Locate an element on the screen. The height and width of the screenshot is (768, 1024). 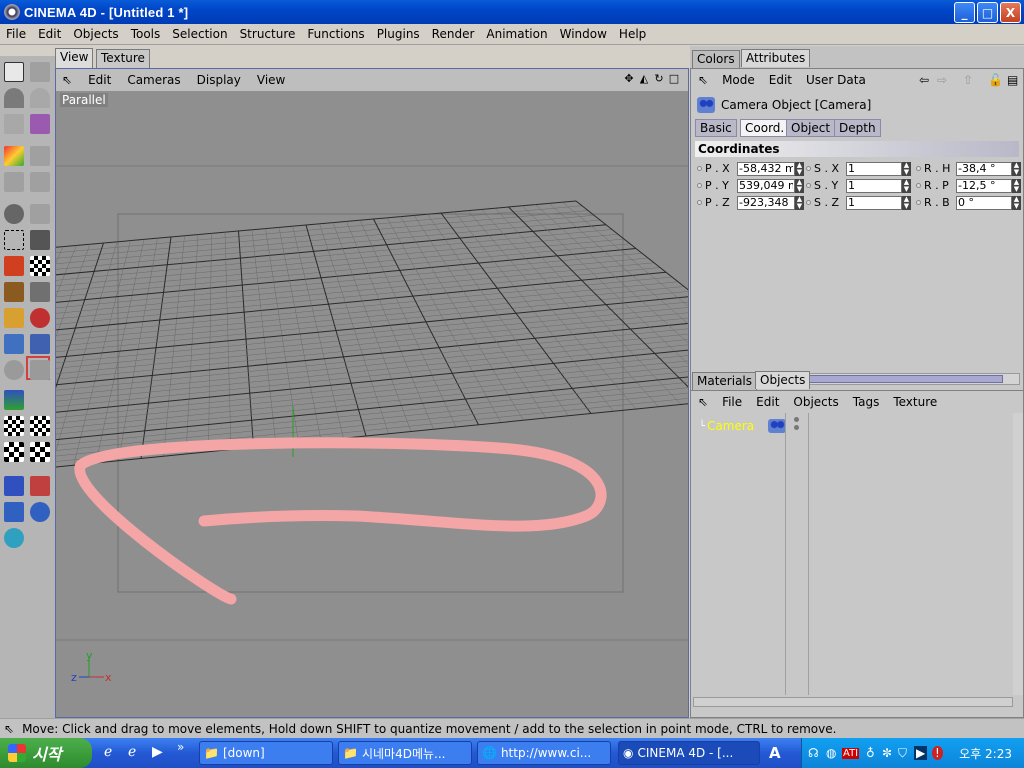
rect-select-tool is located at coordinates (14, 240).